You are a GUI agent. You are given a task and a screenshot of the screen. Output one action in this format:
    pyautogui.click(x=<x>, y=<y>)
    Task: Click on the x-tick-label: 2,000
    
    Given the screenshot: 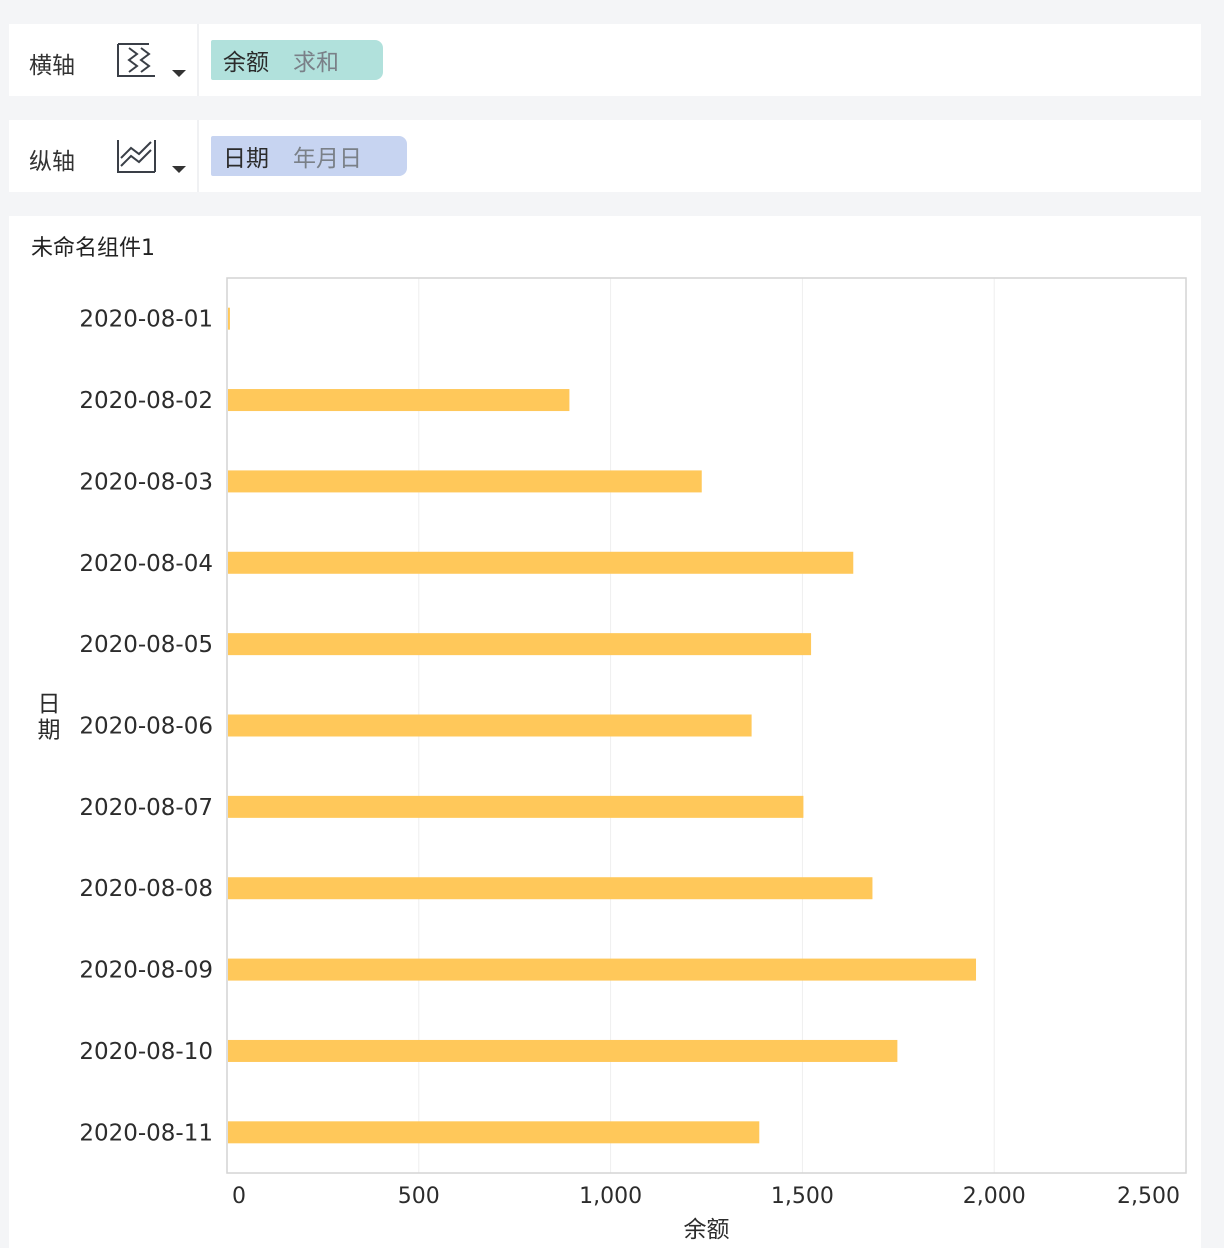 What is the action you would take?
    pyautogui.click(x=994, y=1196)
    